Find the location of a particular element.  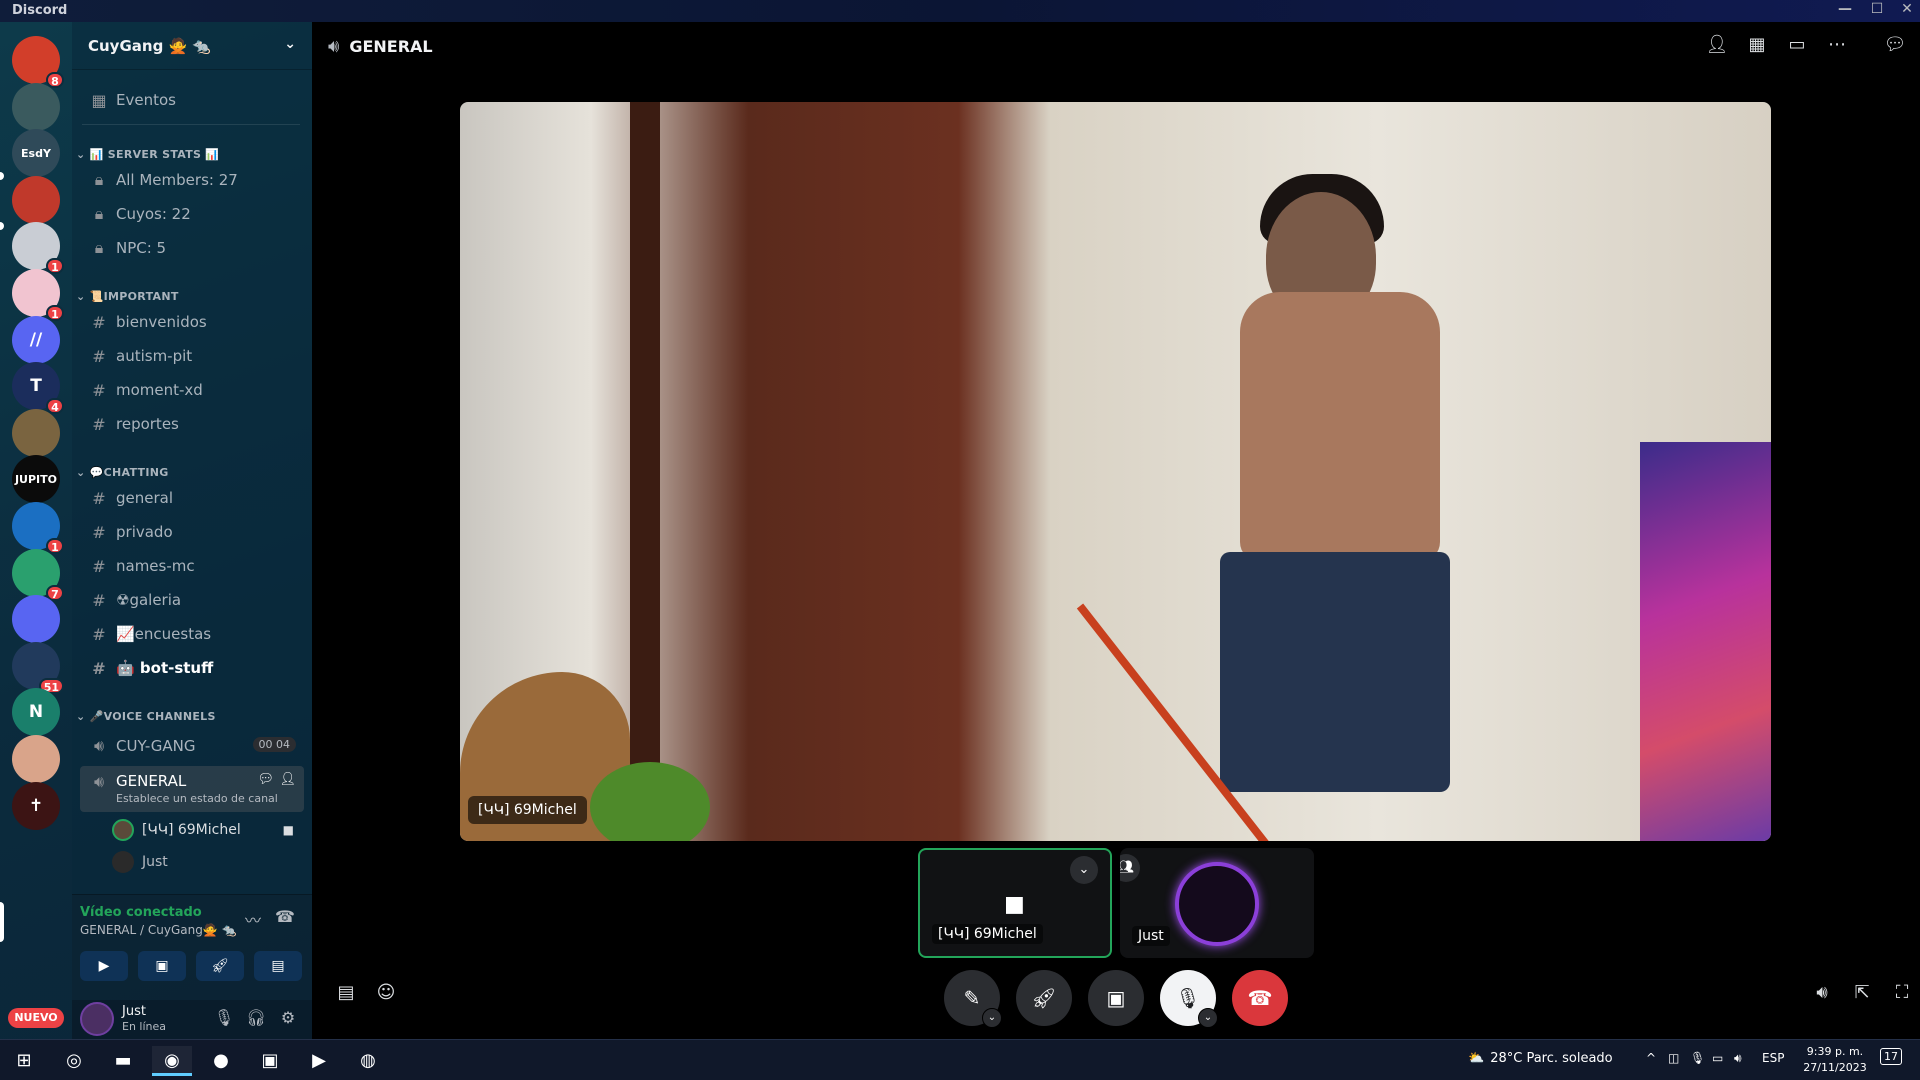

channel-galeria: # ☢galeria is located at coordinates (192, 600).